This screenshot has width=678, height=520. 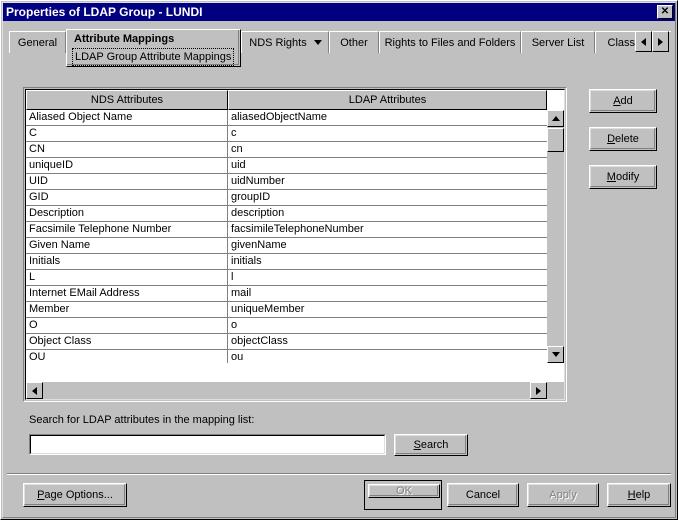 I want to click on modify-accel: M, so click(x=611, y=177).